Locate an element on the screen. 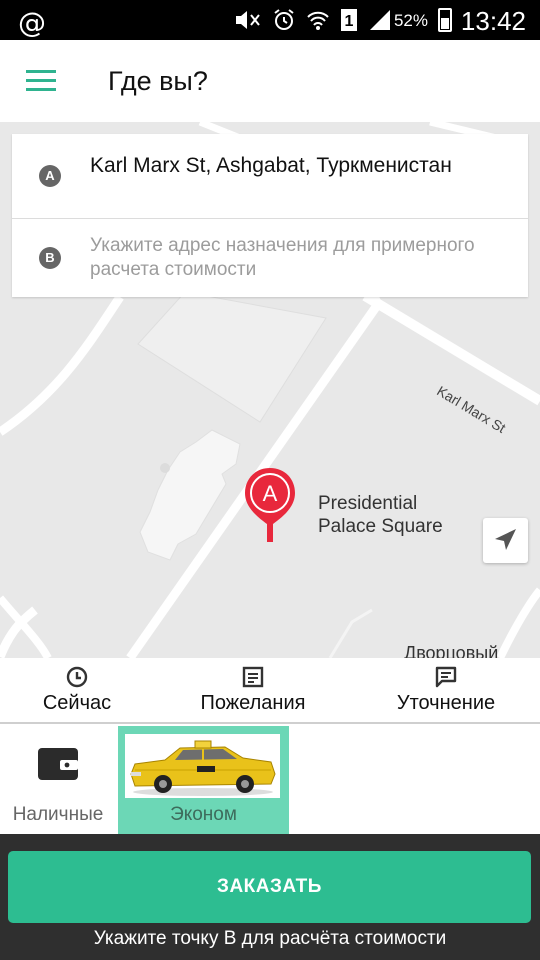 The image size is (540, 960). map-pin-icon: A is located at coordinates (270, 504).